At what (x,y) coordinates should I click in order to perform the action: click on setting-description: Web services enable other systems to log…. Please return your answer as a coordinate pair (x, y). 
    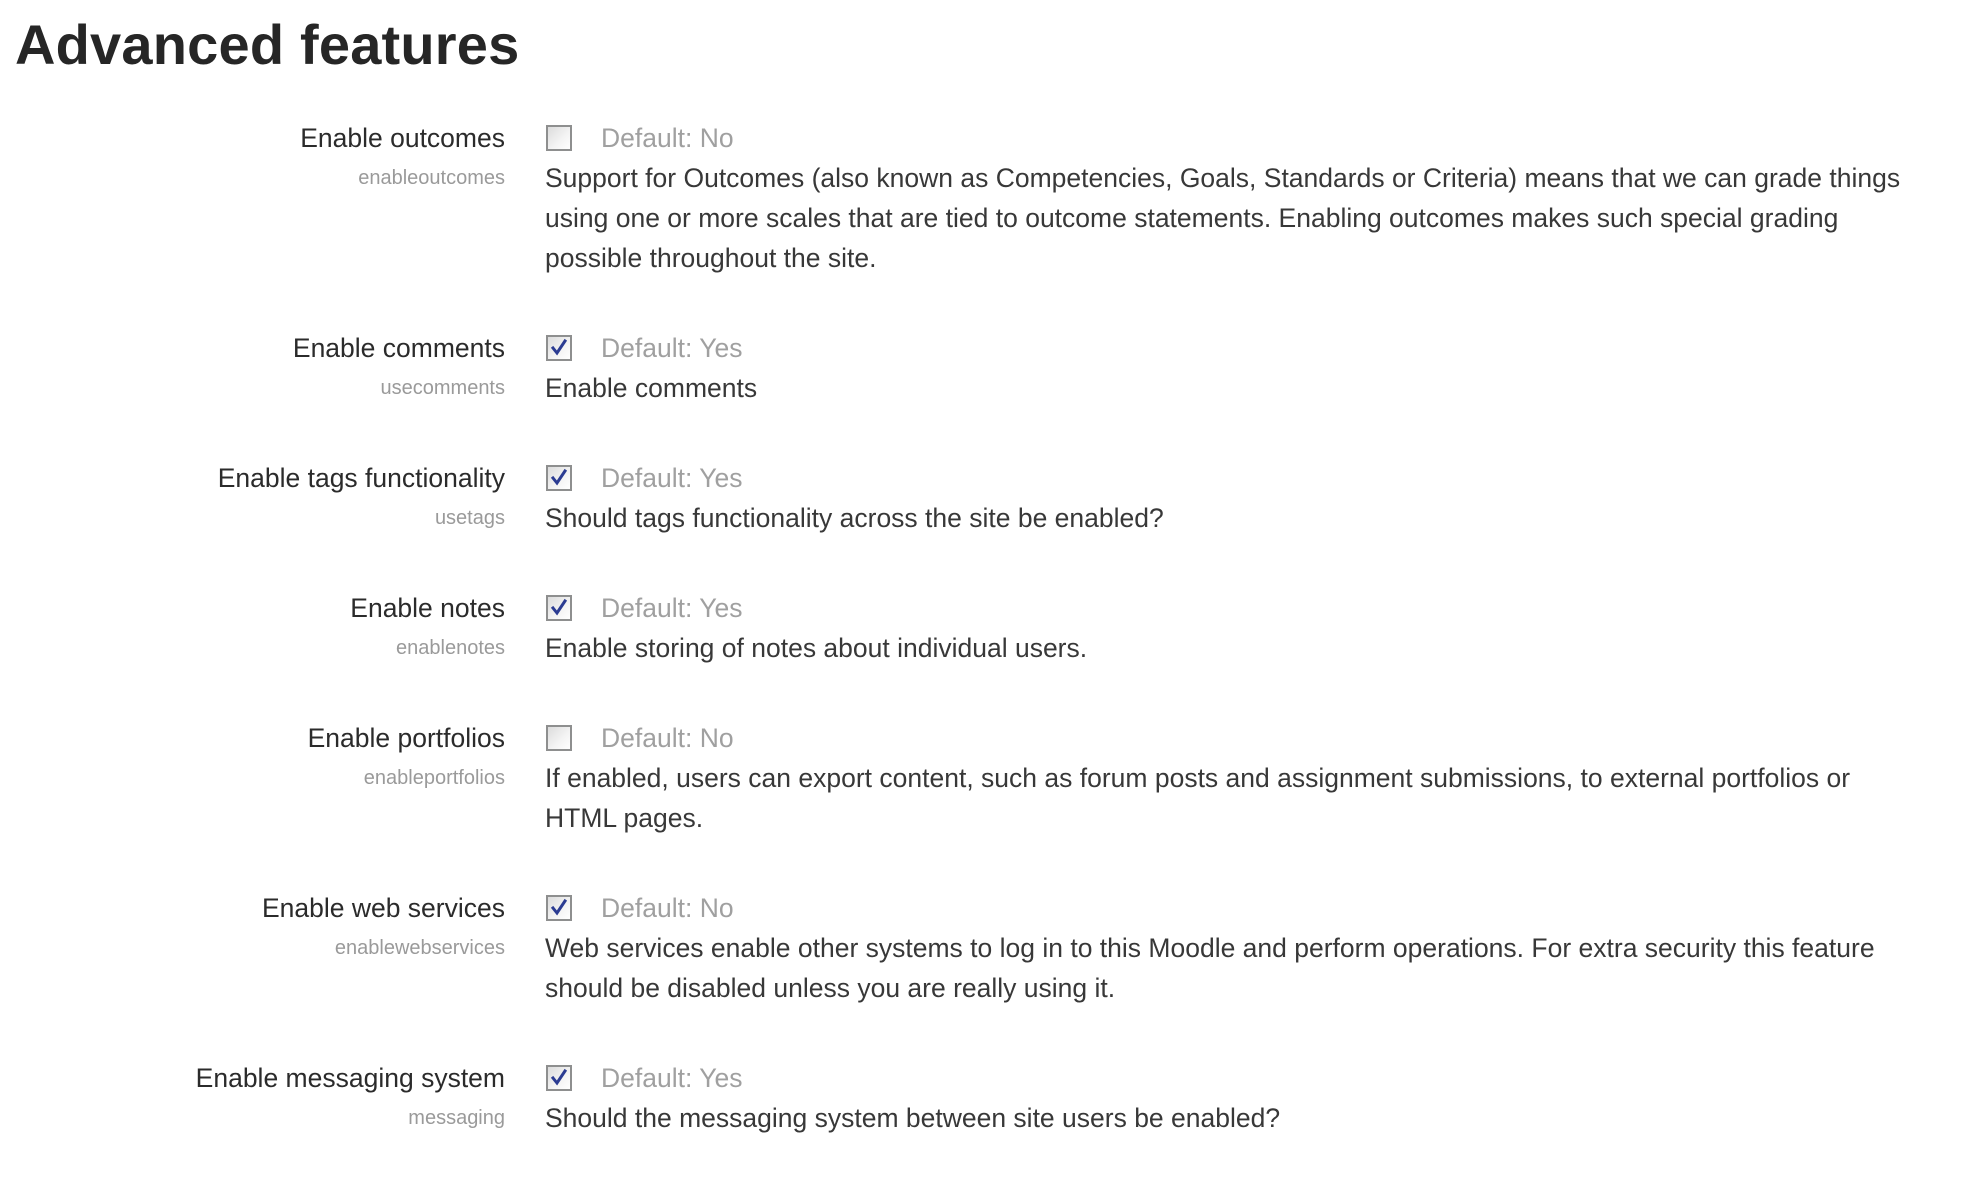
    Looking at the image, I should click on (1210, 968).